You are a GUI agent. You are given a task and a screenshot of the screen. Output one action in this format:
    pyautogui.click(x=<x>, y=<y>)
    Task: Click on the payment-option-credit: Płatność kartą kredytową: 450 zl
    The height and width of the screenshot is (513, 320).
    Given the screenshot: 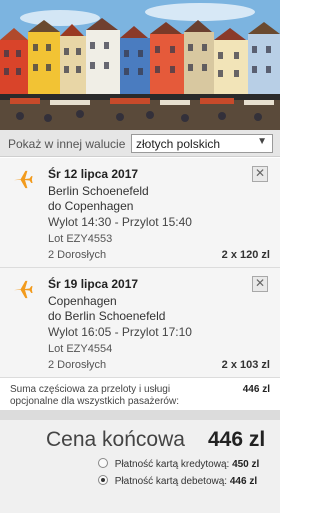 What is the action you would take?
    pyautogui.click(x=178, y=464)
    